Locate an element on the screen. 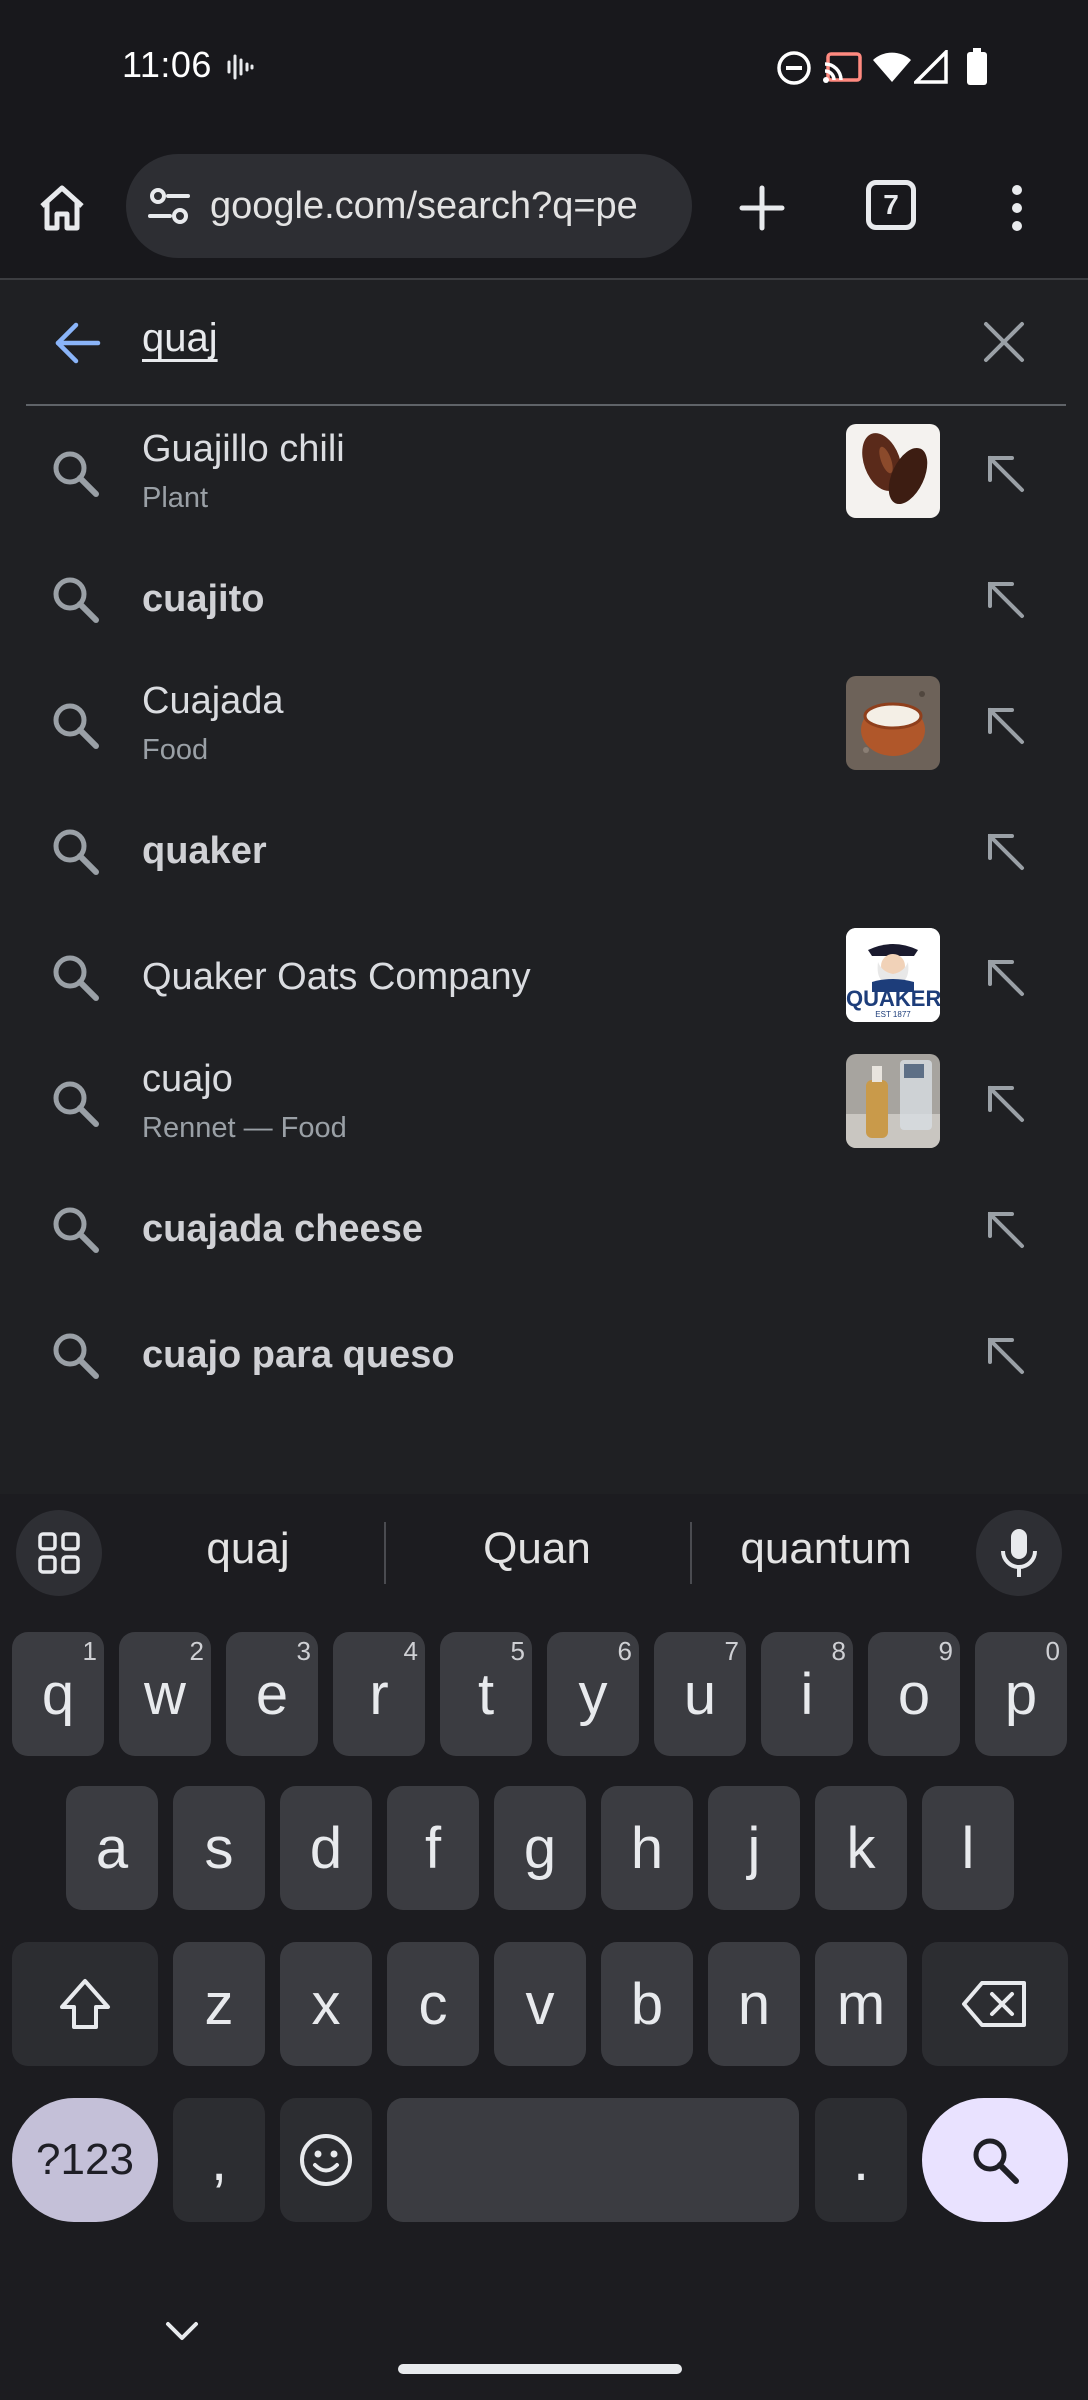 This screenshot has width=1088, height=2400. key-r: r4 is located at coordinates (379, 1694).